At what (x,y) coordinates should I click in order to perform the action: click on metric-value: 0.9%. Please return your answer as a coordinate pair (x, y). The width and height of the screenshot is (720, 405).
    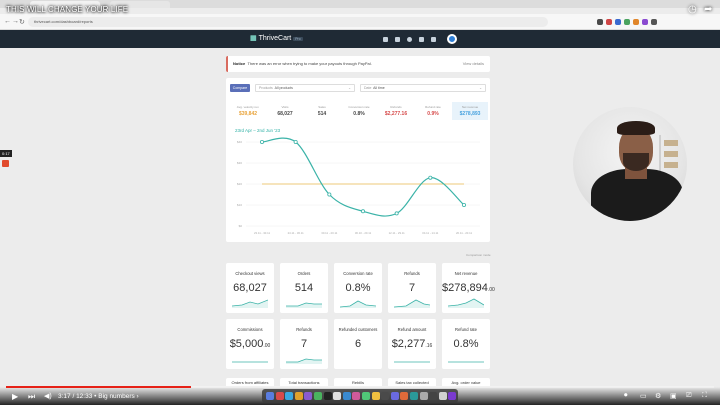
    Looking at the image, I should click on (433, 114).